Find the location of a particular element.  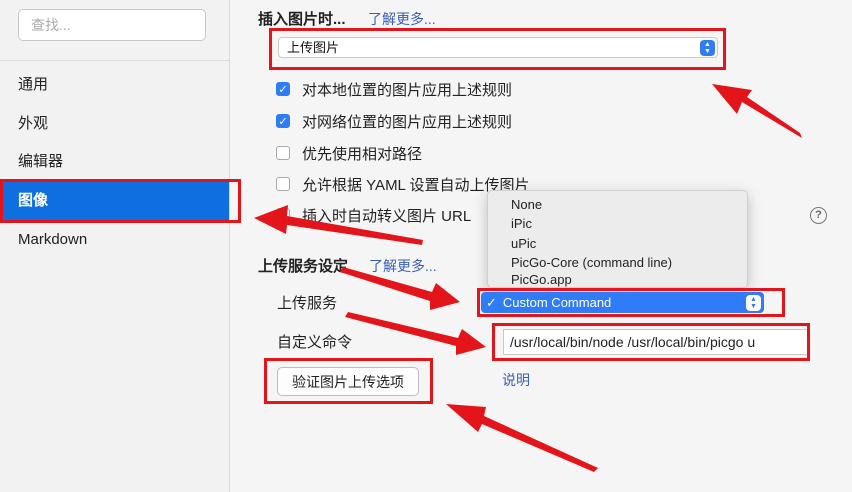

arrow-to-insert-select is located at coordinates (757, 111).